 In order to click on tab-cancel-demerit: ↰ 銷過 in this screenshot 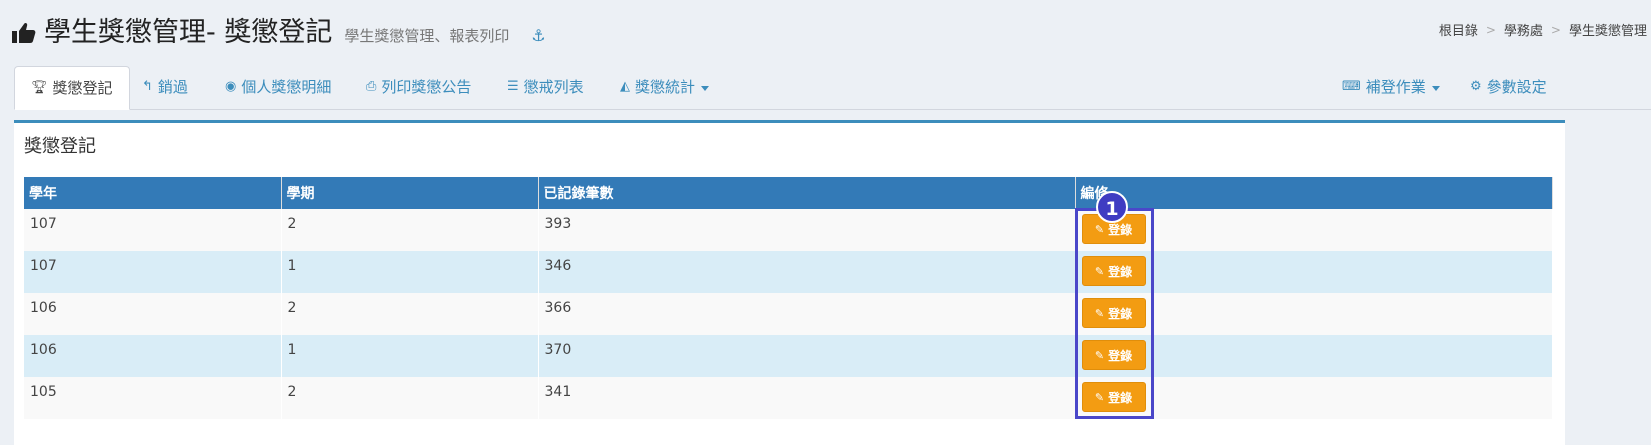, I will do `click(165, 87)`.